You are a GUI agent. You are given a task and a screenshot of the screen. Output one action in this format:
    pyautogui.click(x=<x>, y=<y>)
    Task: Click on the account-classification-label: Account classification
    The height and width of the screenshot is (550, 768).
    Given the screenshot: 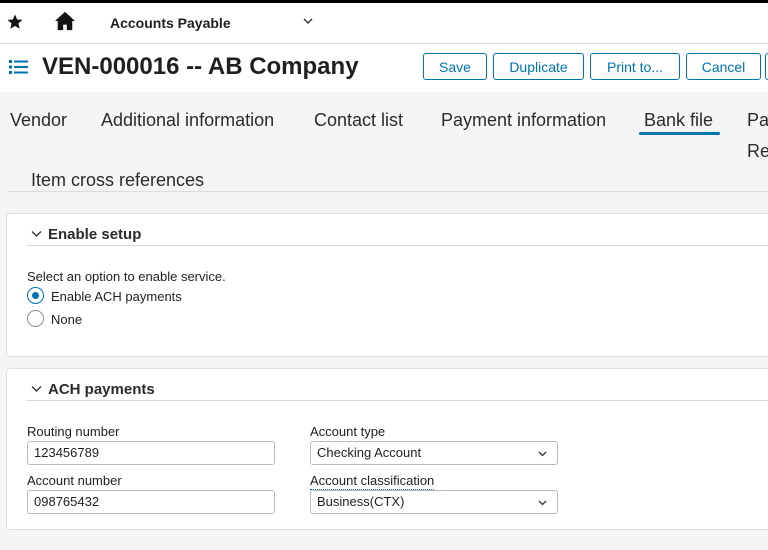 What is the action you would take?
    pyautogui.click(x=372, y=481)
    